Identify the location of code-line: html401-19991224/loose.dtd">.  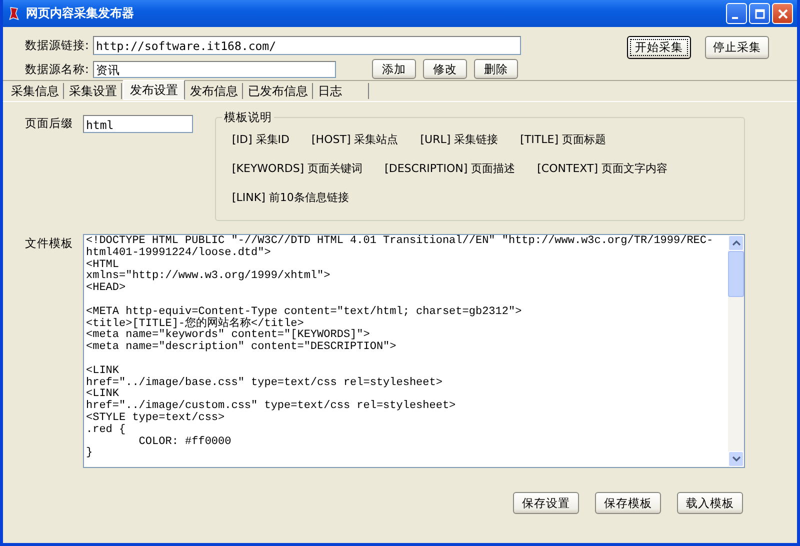
(179, 254).